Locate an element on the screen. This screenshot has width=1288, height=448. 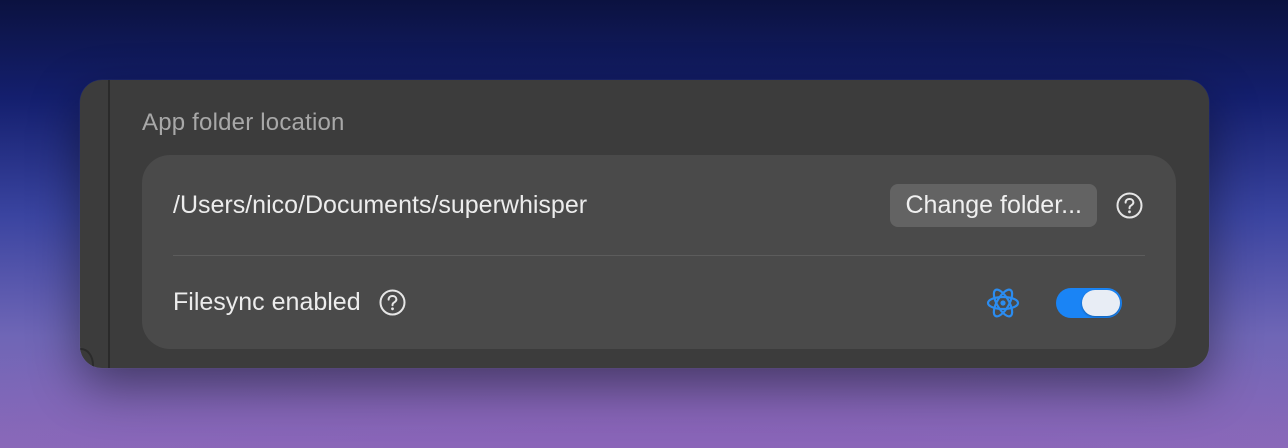
filesync-toggle is located at coordinates (1089, 302).